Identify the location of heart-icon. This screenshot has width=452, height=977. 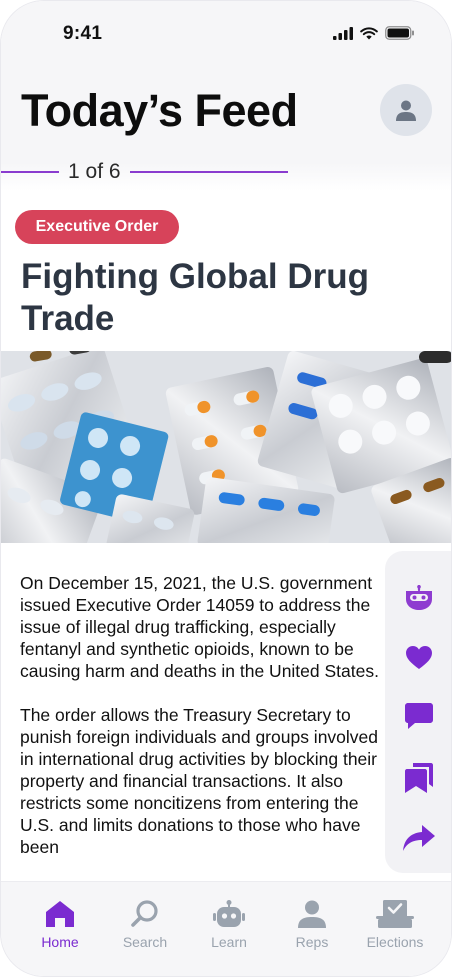
(419, 657).